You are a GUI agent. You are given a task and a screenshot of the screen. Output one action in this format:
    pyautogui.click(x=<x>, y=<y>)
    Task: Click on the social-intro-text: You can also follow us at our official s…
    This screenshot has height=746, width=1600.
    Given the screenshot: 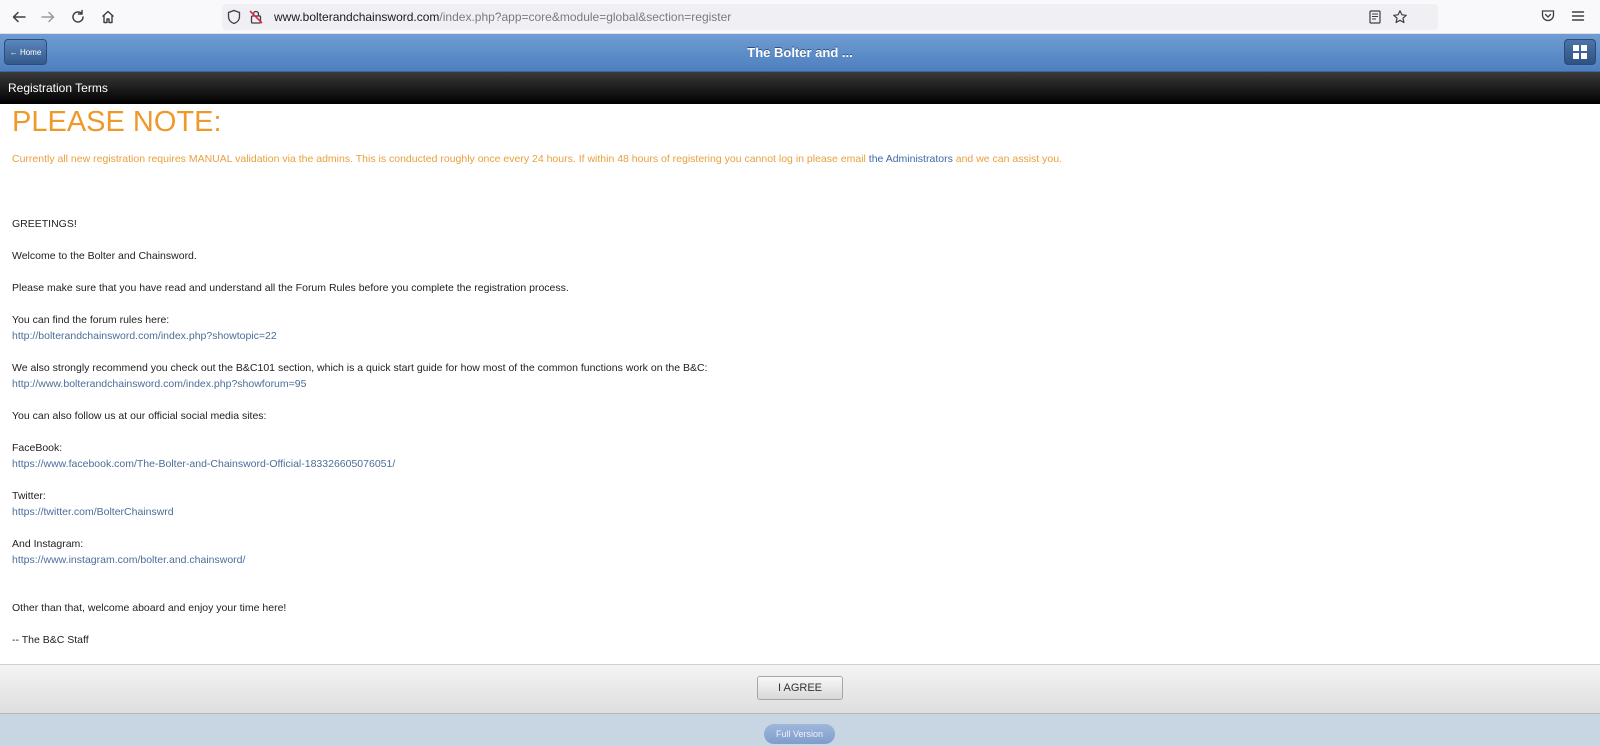 What is the action you would take?
    pyautogui.click(x=139, y=416)
    